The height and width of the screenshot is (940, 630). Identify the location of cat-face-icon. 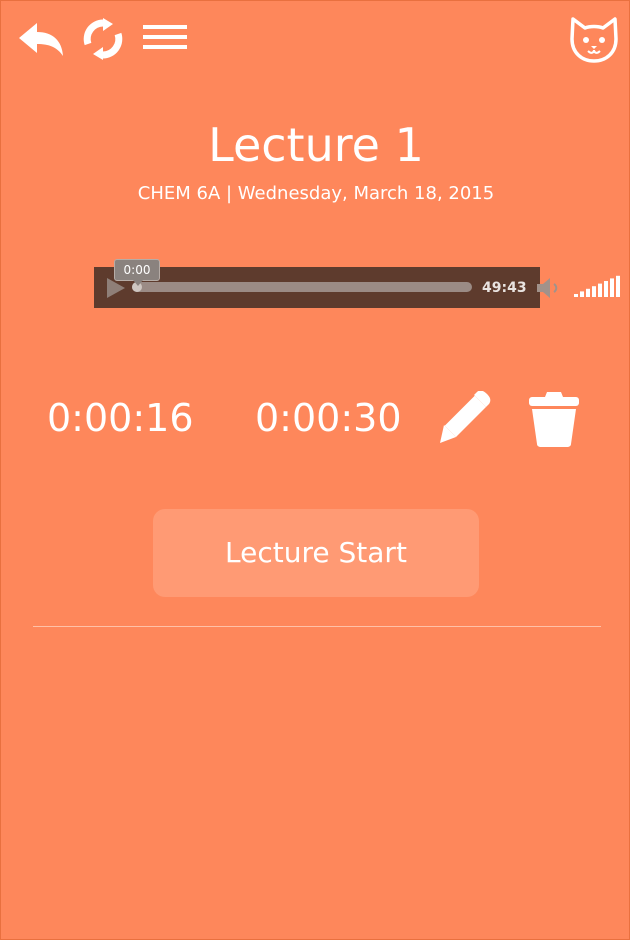
(594, 40).